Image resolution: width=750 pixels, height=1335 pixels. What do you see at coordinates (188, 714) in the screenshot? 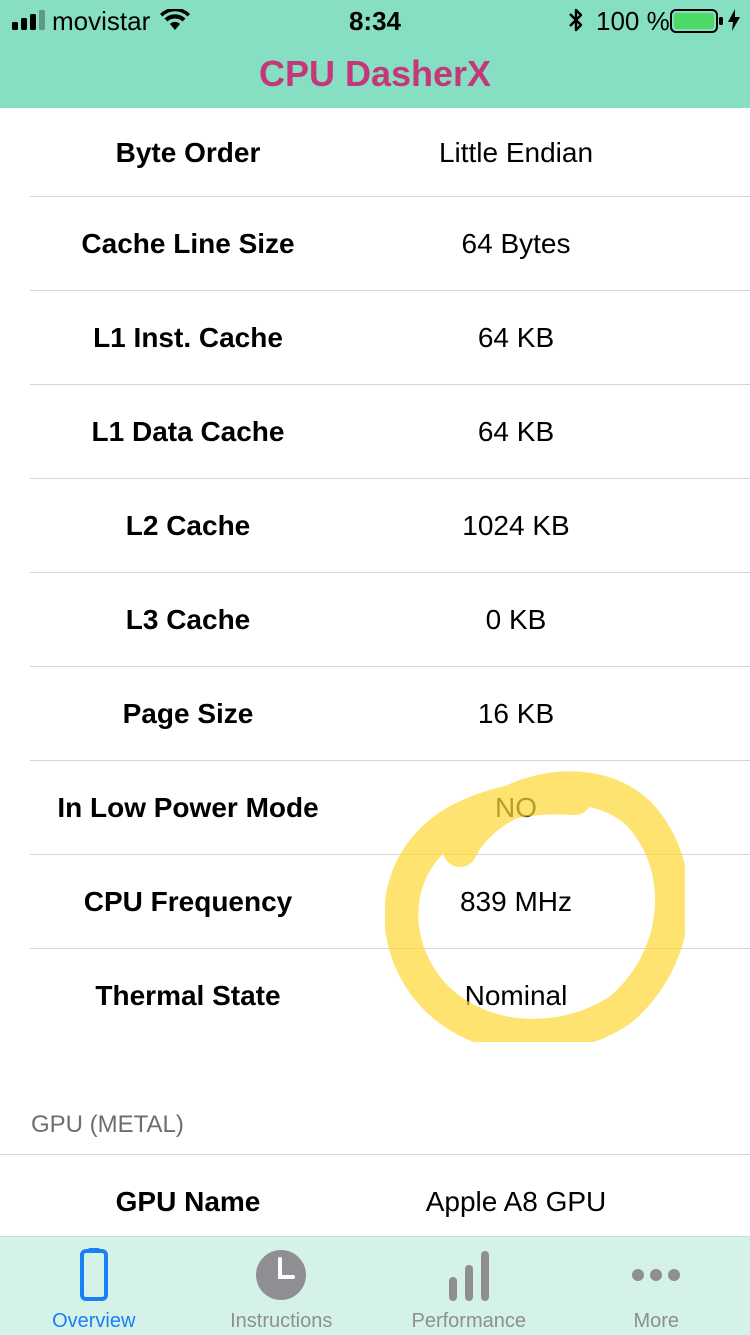
I see `row-label: Page Size` at bounding box center [188, 714].